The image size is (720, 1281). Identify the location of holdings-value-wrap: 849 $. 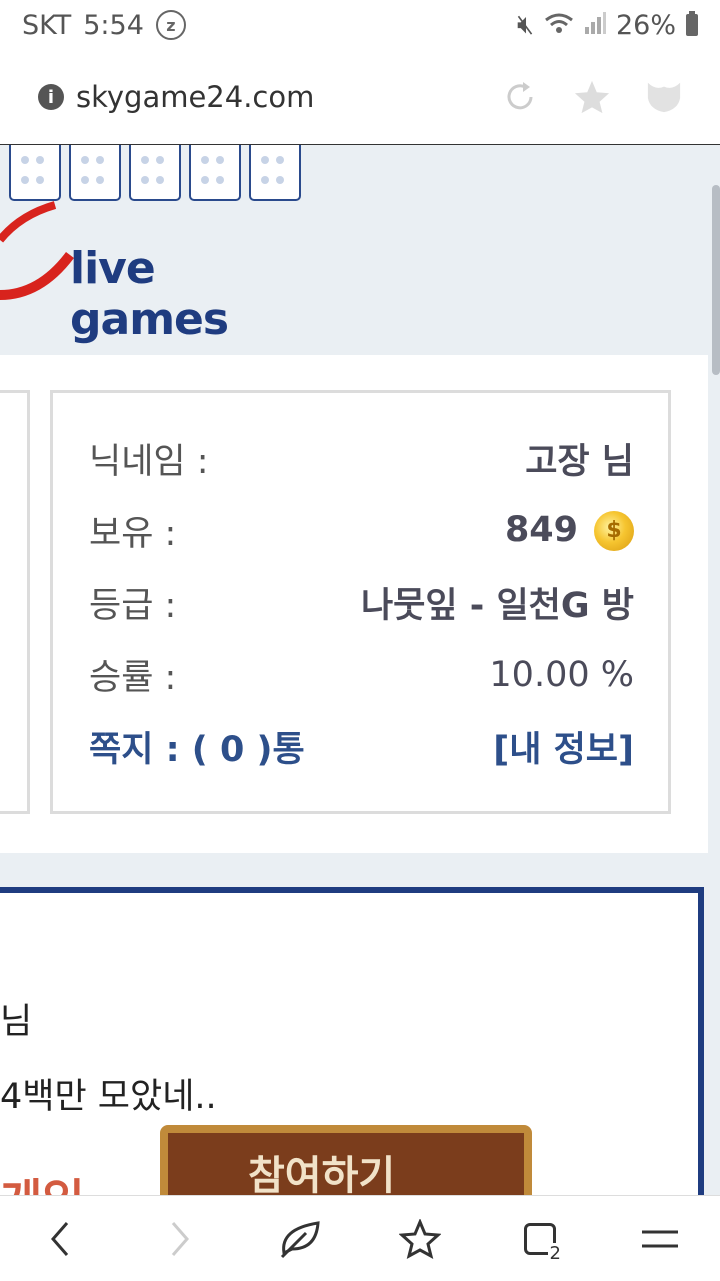
(569, 530).